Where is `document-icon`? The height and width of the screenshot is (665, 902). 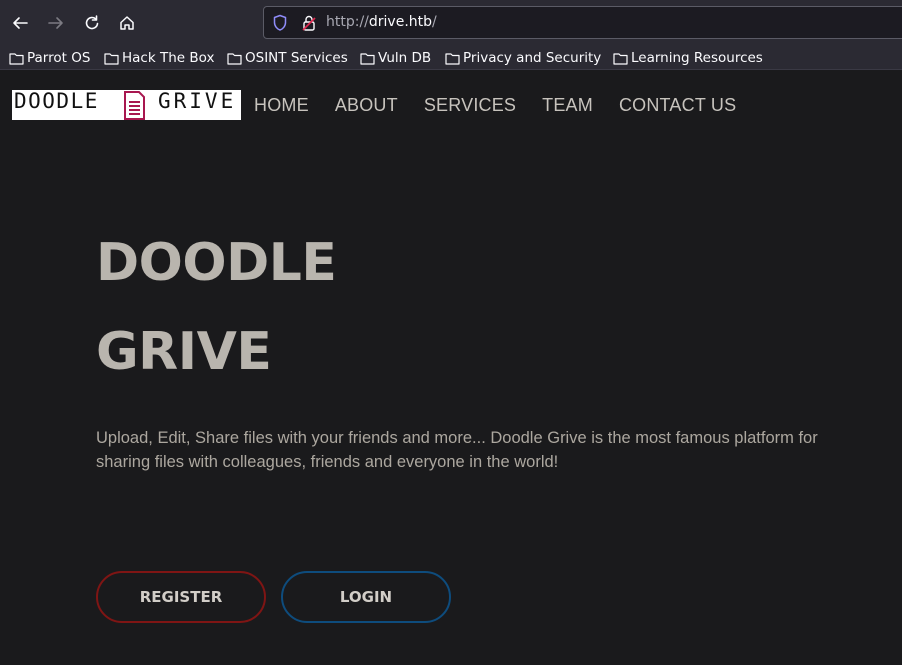
document-icon is located at coordinates (134, 105).